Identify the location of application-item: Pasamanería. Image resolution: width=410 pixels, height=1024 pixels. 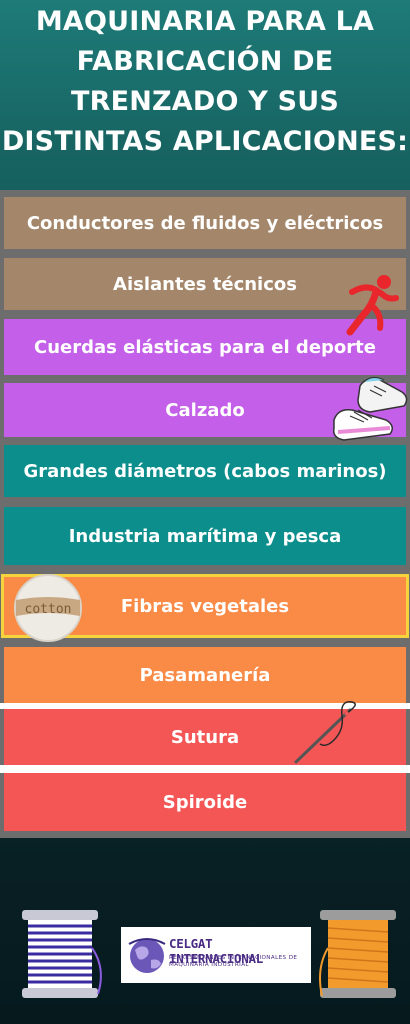
(205, 675).